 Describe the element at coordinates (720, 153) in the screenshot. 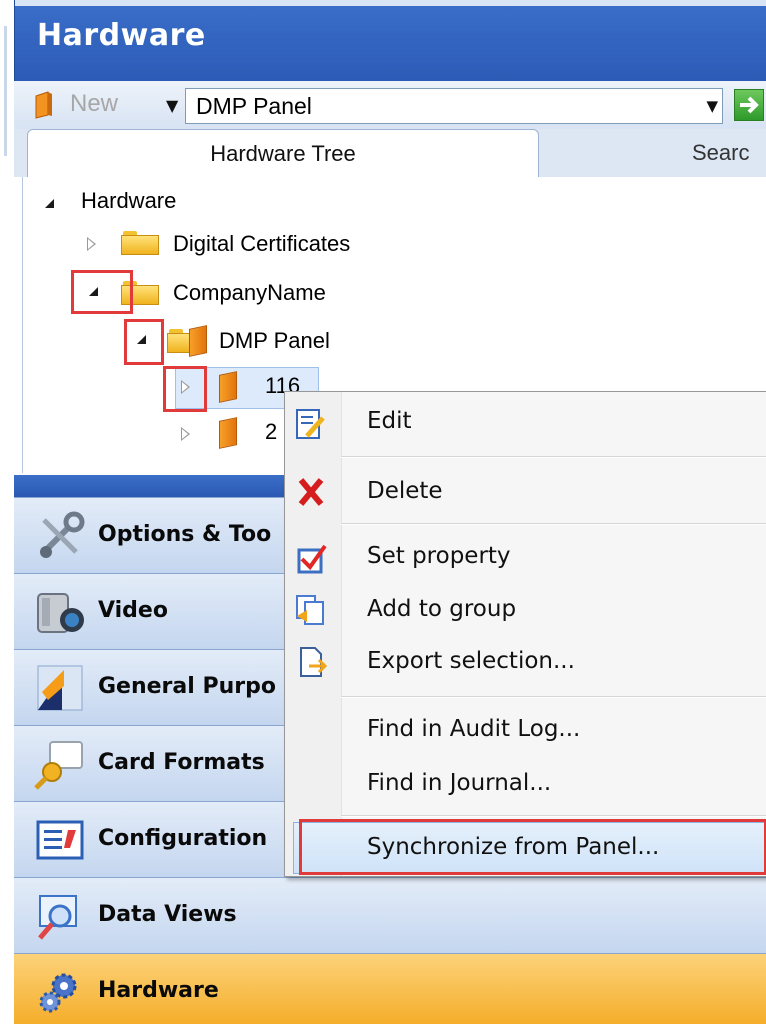

I see `tab-search: Searc` at that location.